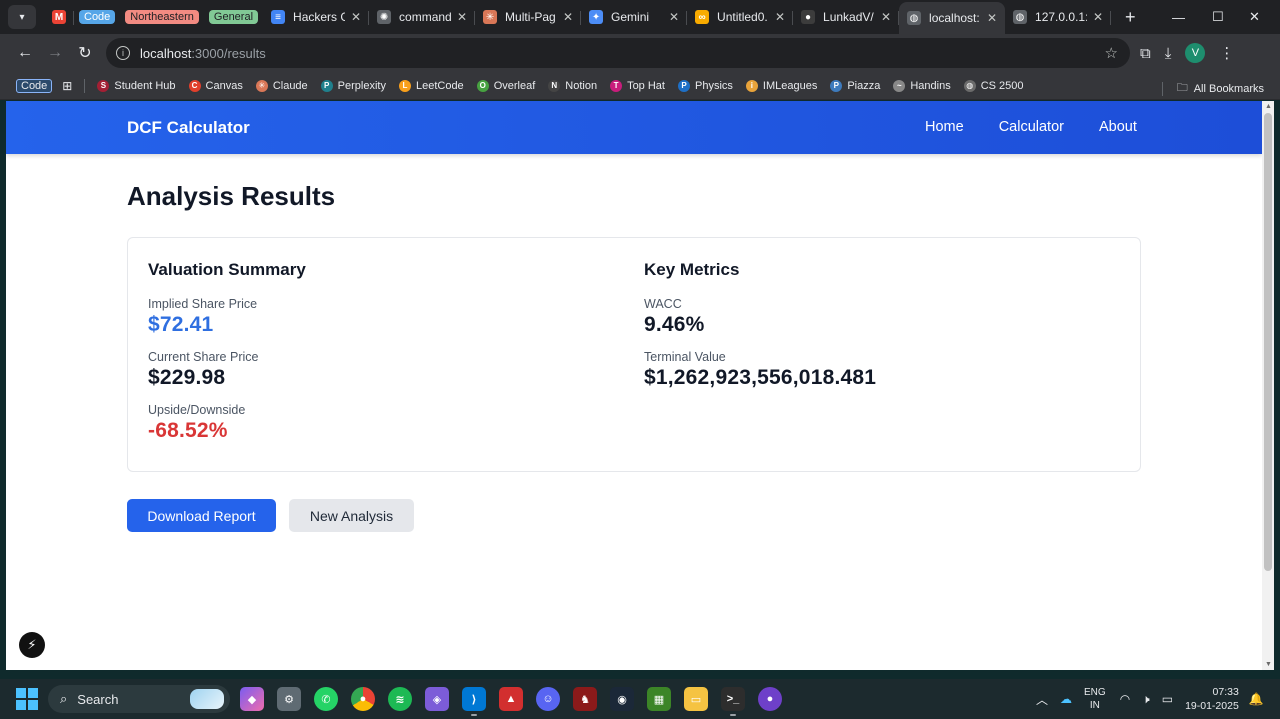 Image resolution: width=1280 pixels, height=719 pixels. I want to click on bookmark-item: ◍ CS 2500, so click(993, 85).